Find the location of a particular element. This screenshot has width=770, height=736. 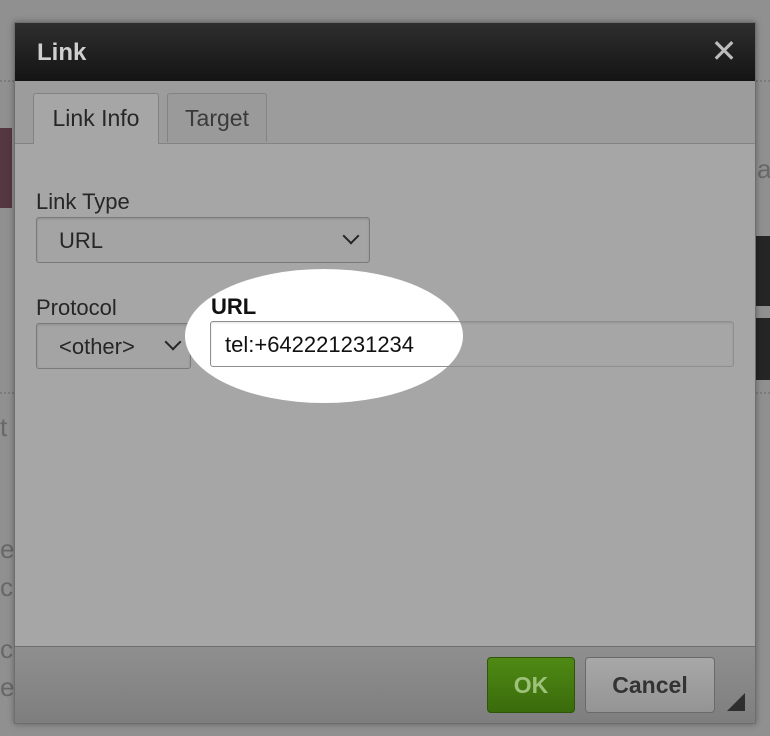

protocol-label: Protocol is located at coordinates (76, 307).